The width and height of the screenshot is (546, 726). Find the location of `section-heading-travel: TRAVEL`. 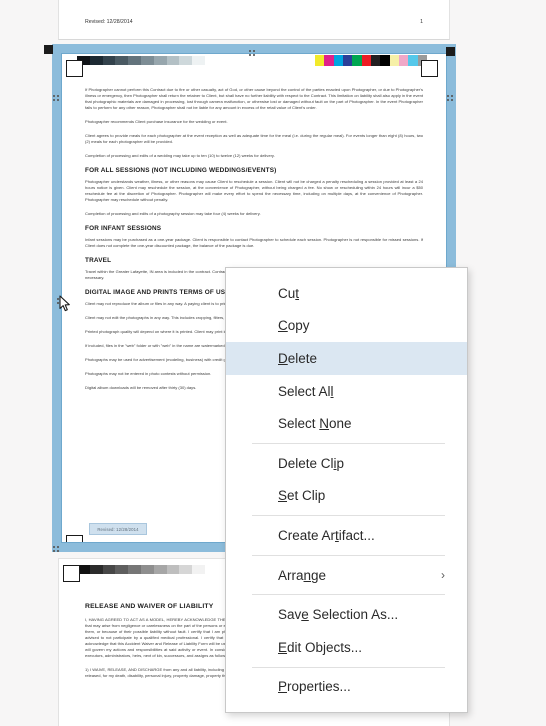

section-heading-travel: TRAVEL is located at coordinates (98, 260).